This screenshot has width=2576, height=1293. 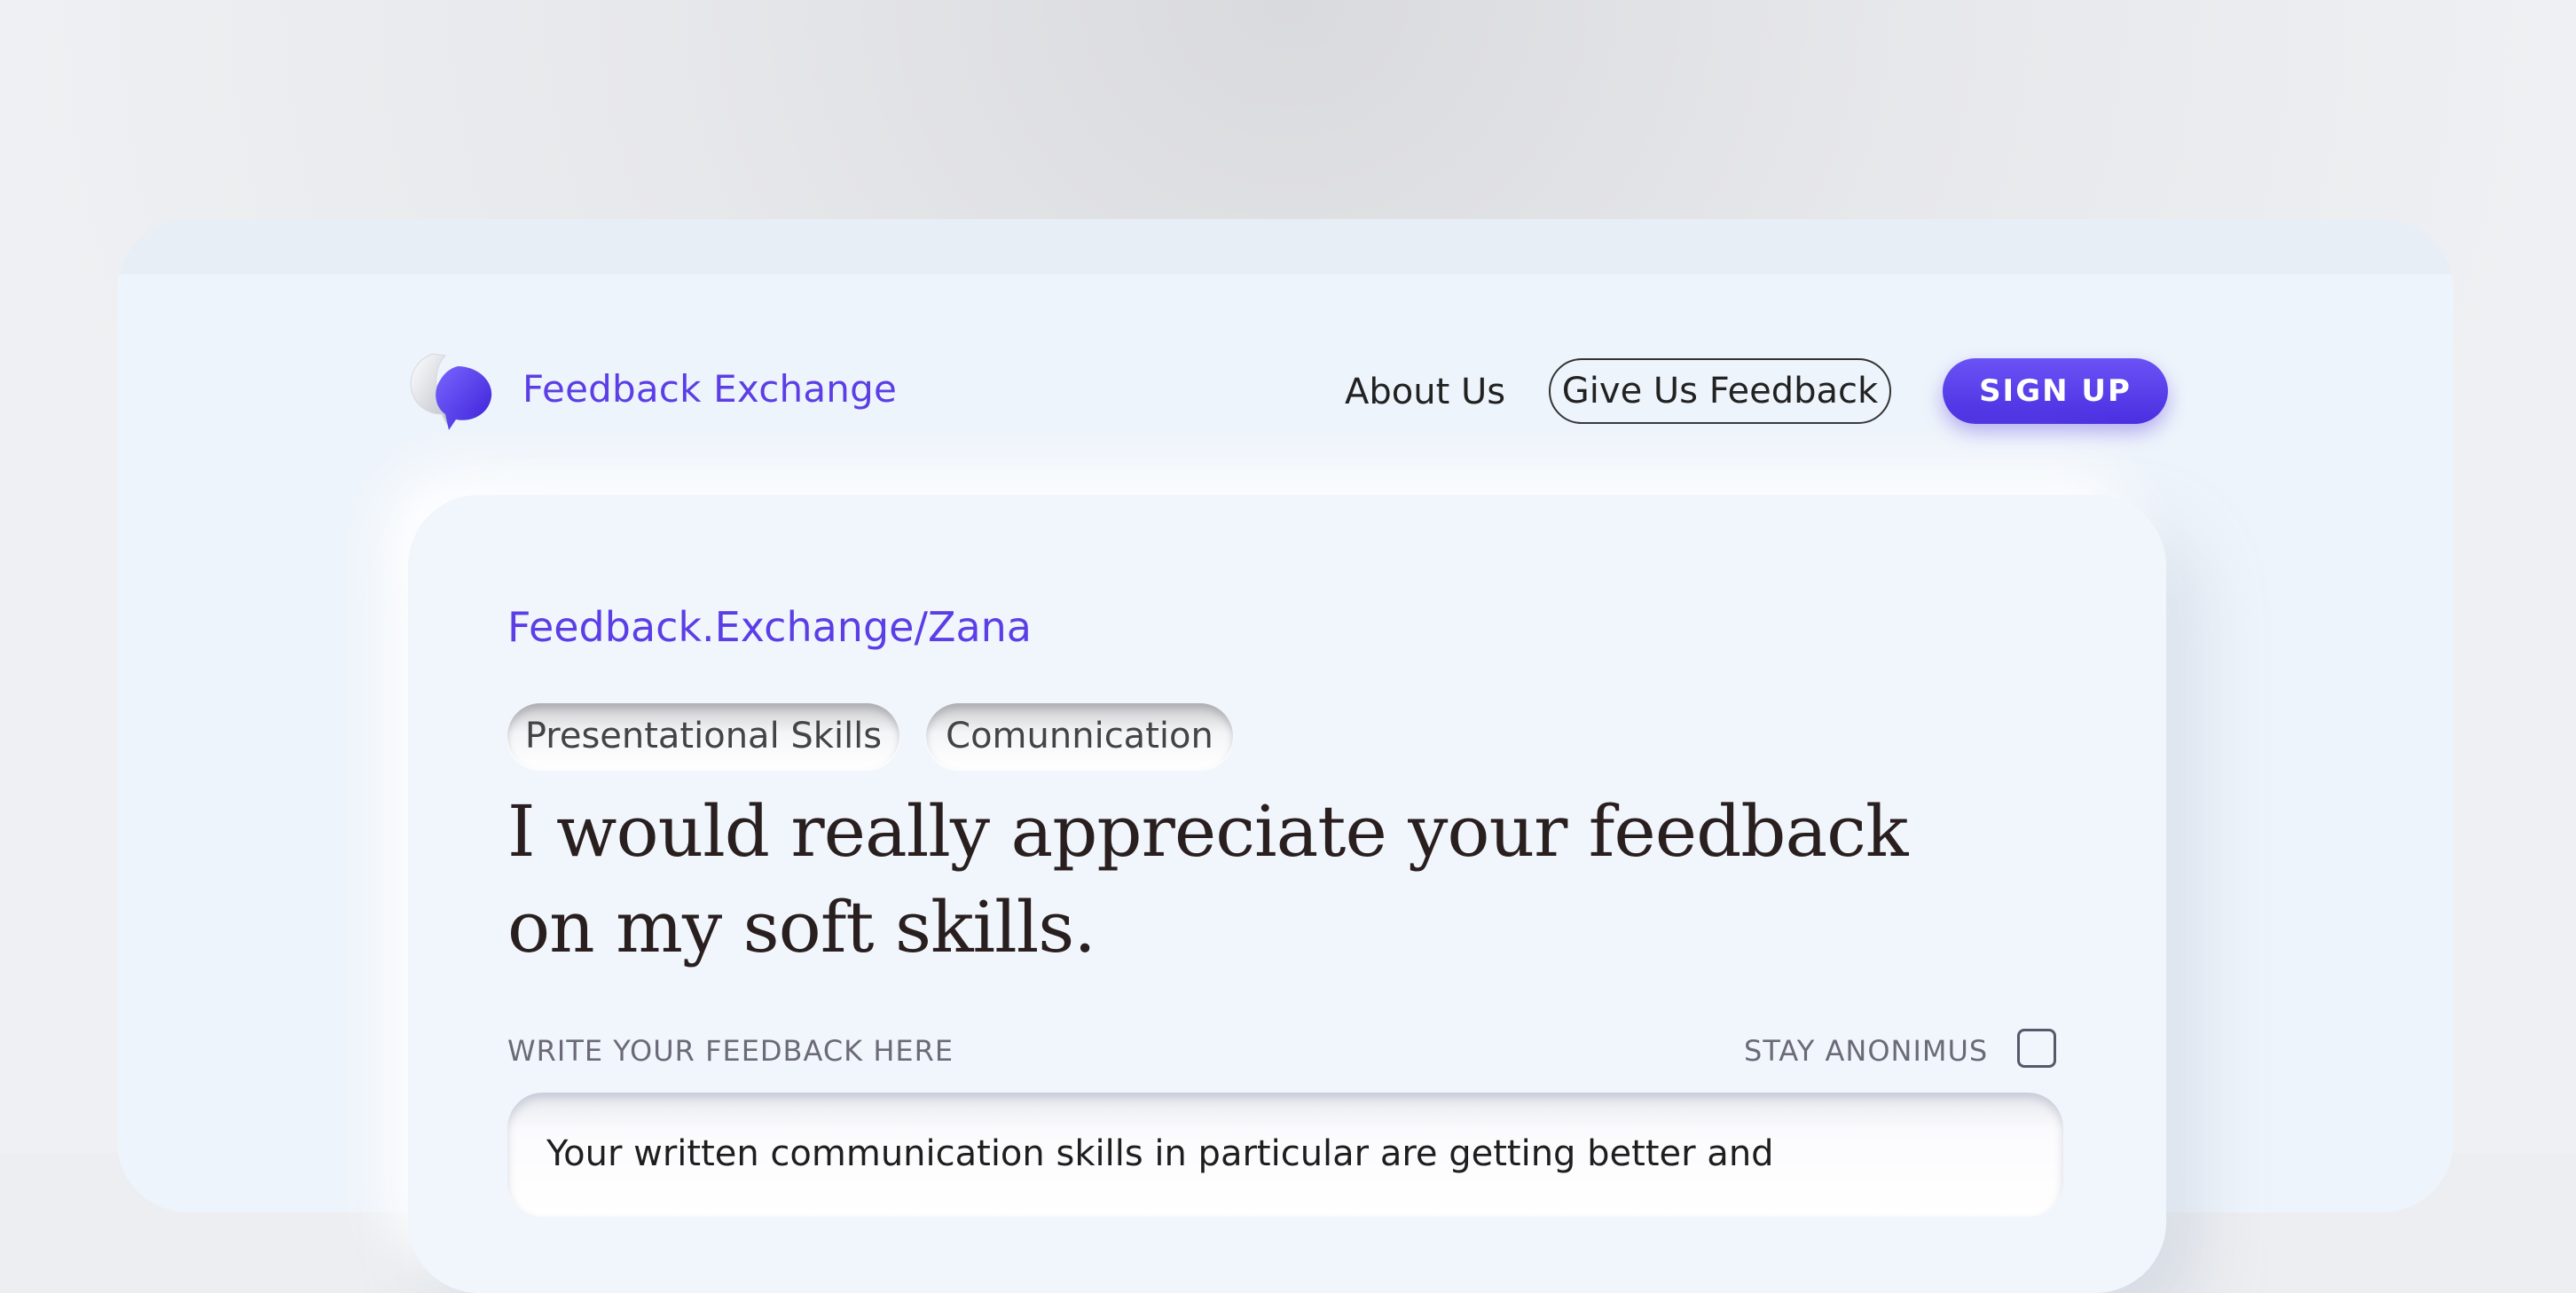 I want to click on give-us-feedback-button: Give Us Feedback, so click(x=1720, y=391).